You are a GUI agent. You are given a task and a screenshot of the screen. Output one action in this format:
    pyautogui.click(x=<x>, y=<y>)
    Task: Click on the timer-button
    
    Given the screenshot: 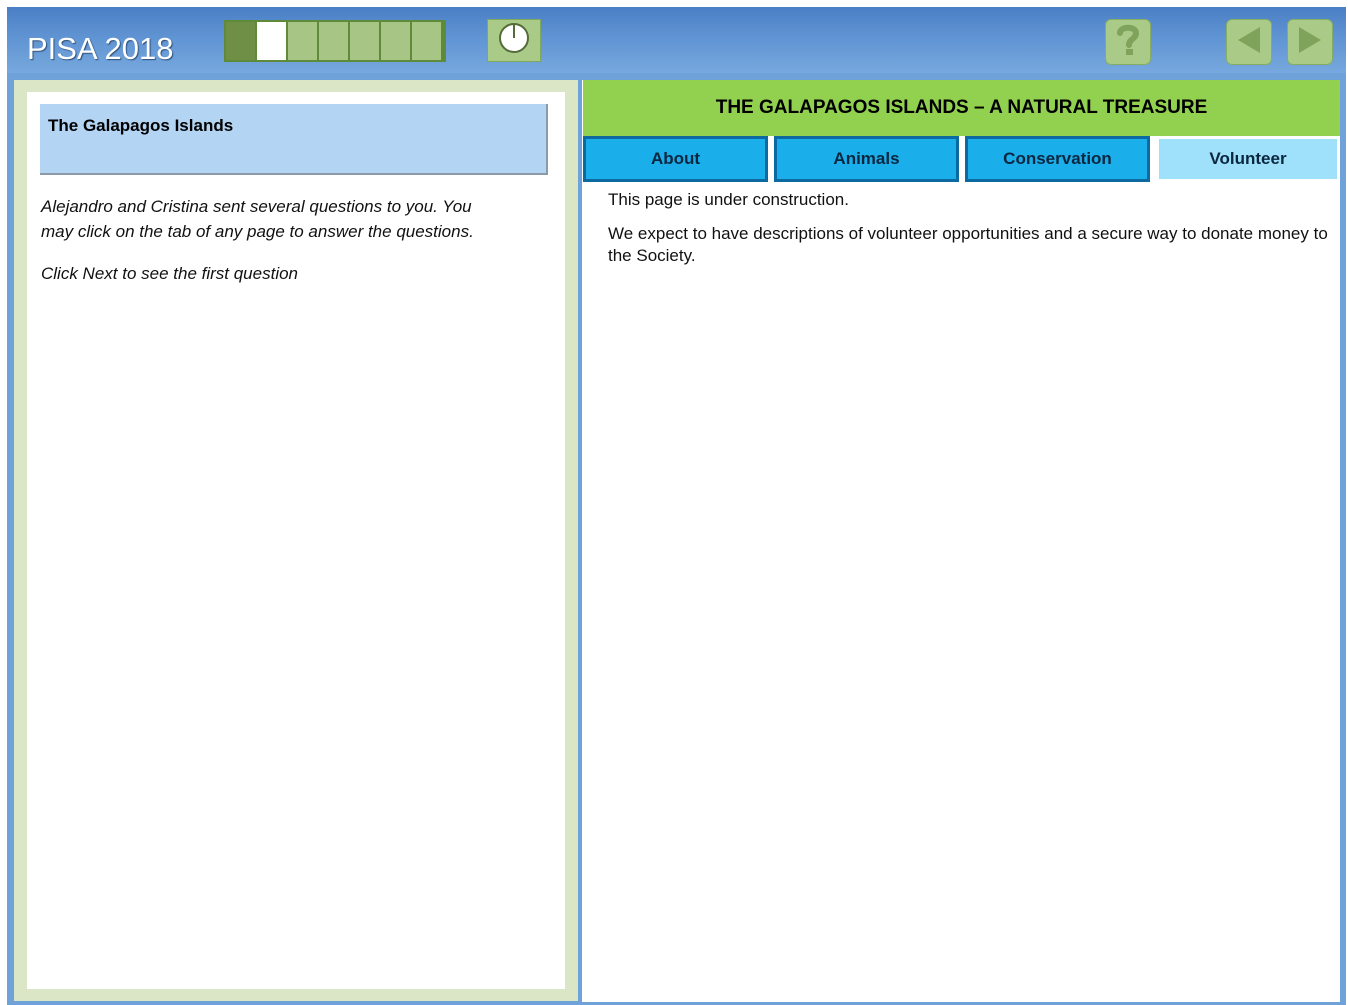 What is the action you would take?
    pyautogui.click(x=514, y=40)
    